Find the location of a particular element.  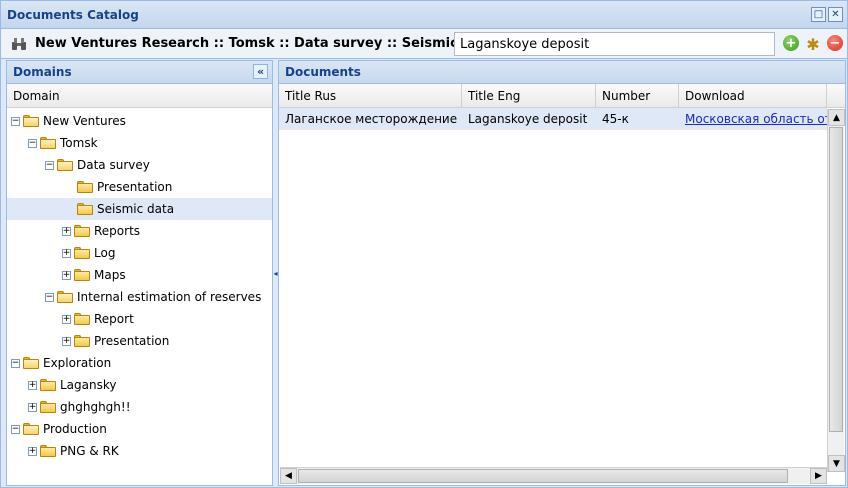

tree-node: + Presentation is located at coordinates (139, 341).